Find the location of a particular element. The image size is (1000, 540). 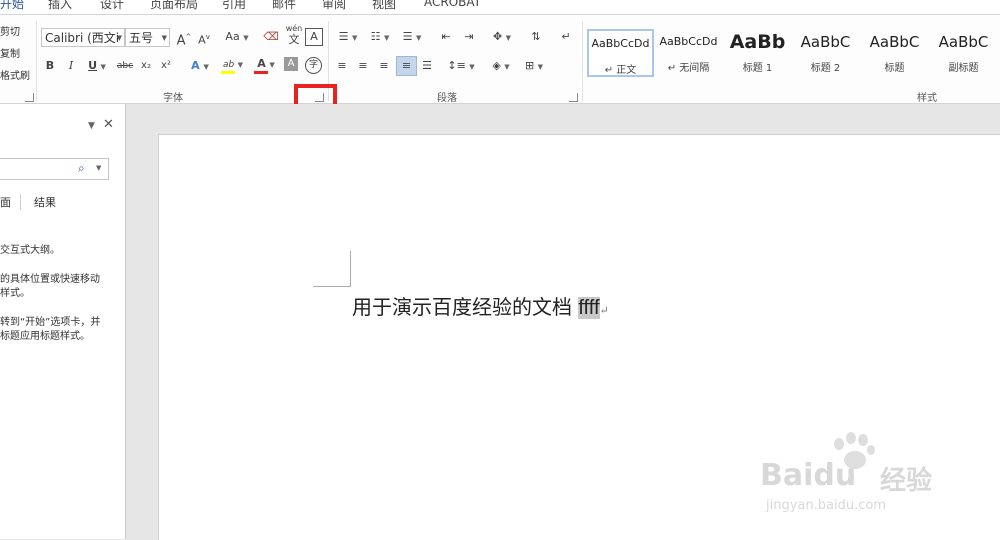

nav-help-line: 转到“开始”选项卡，并 is located at coordinates (50, 322).